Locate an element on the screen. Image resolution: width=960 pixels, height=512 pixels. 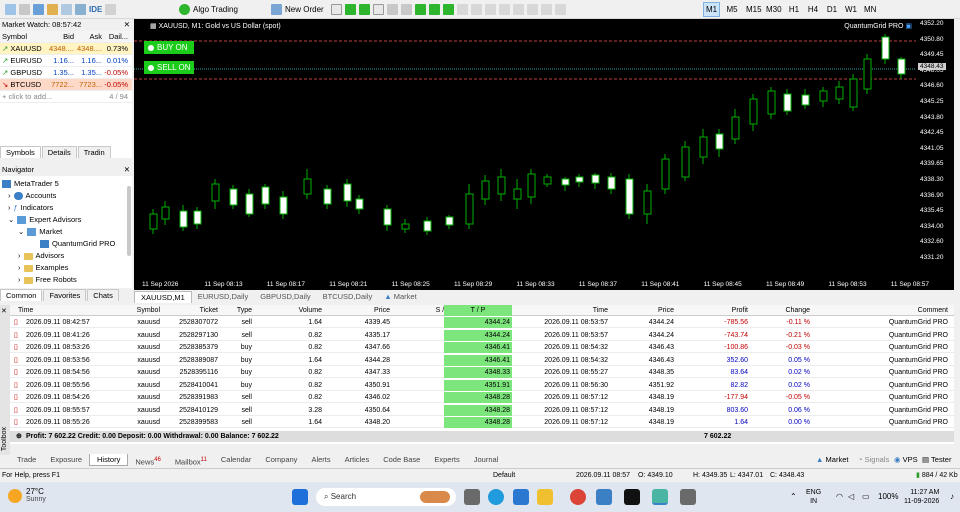
history-col-11: Change is located at coordinates (797, 310).